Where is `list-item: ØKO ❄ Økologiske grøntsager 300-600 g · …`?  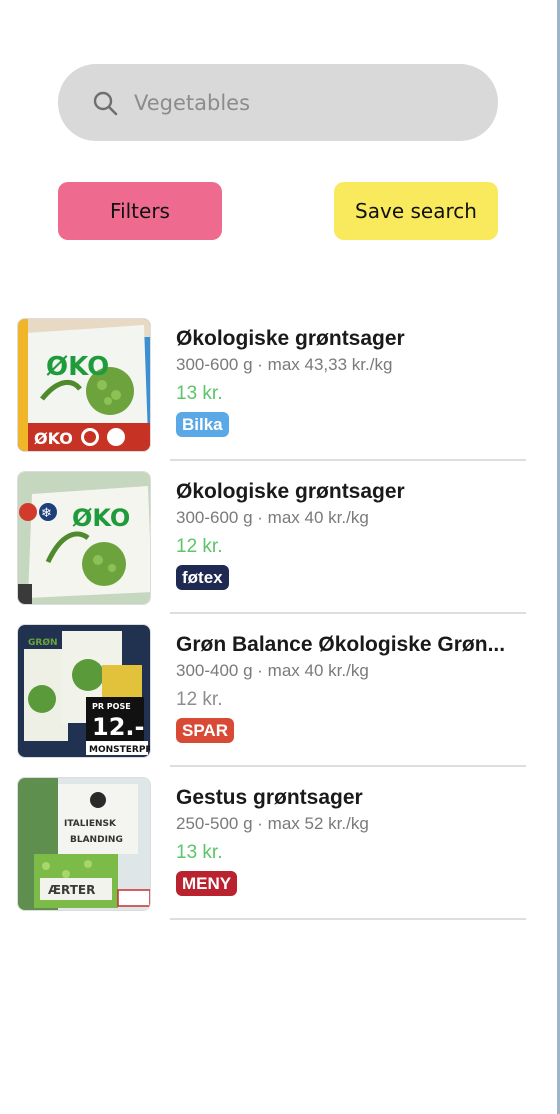
list-item: ØKO ❄ Økologiske grøntsager 300-600 g · … is located at coordinates (280, 537).